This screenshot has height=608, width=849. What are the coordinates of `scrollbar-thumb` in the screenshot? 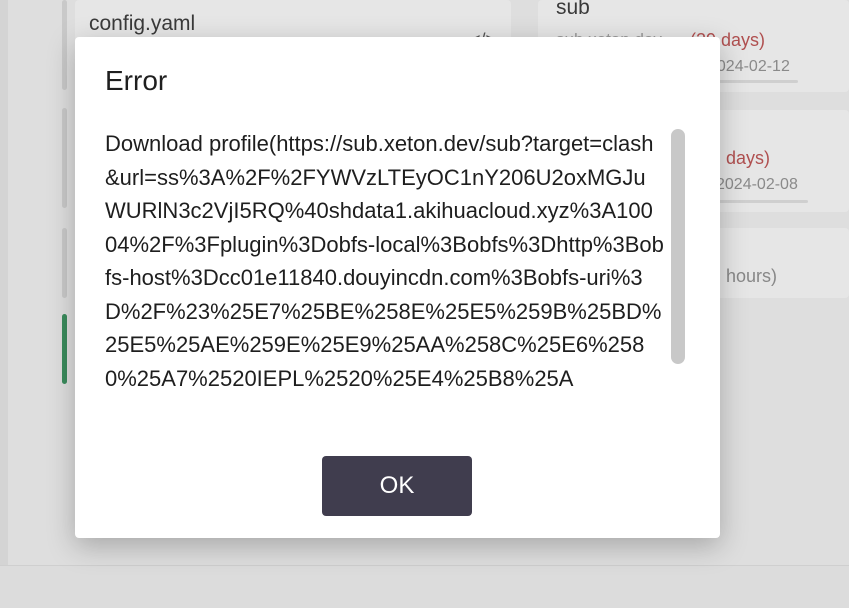 It's located at (678, 246).